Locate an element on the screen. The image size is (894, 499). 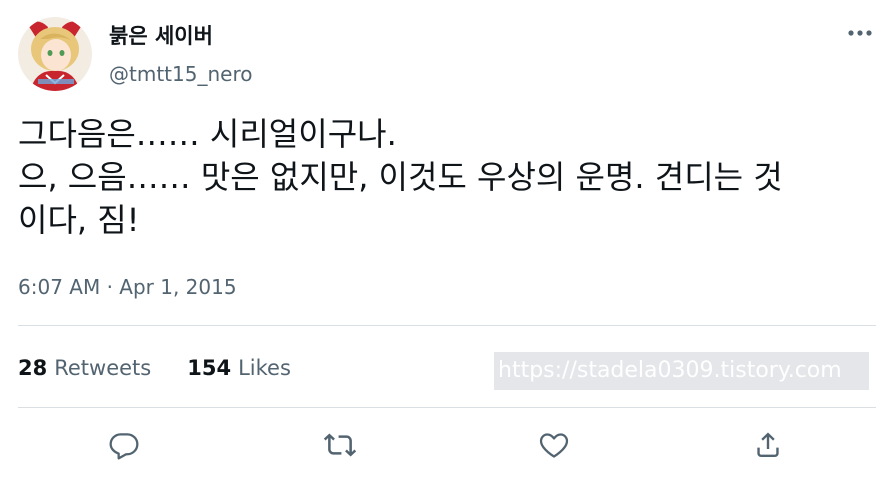
tweet-line: 이다, 짐! is located at coordinates (79, 220).